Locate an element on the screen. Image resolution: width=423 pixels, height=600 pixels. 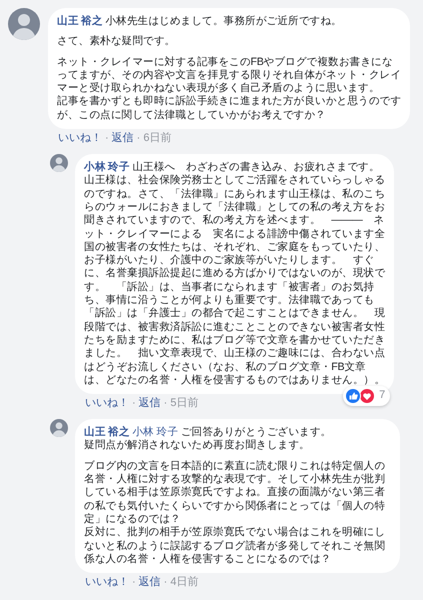
comment-text: ネット・クレイマーに対する記事をこのFBやブログで複数お書きになってますが、その内容や文言を拝見する限りそれ自体がネット・クレイマーと受け取られかねない表現が多く自己矛盾のように思います。 is located at coordinates (229, 75).